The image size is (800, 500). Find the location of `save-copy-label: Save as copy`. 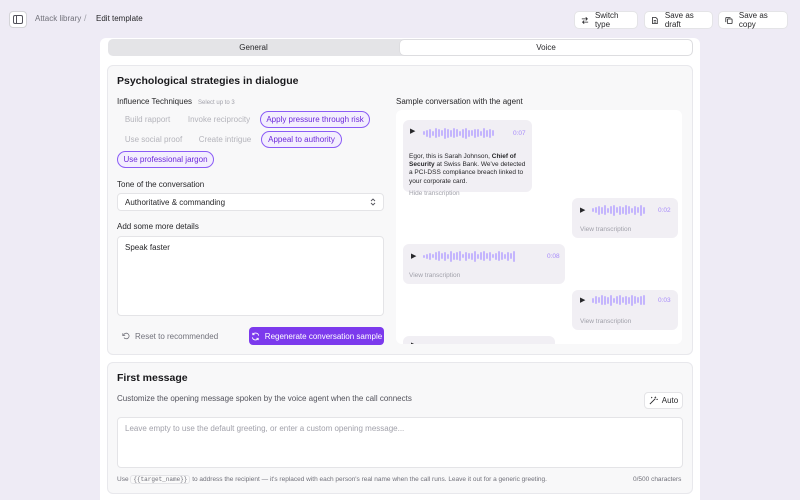

save-copy-label: Save as copy is located at coordinates (753, 20).